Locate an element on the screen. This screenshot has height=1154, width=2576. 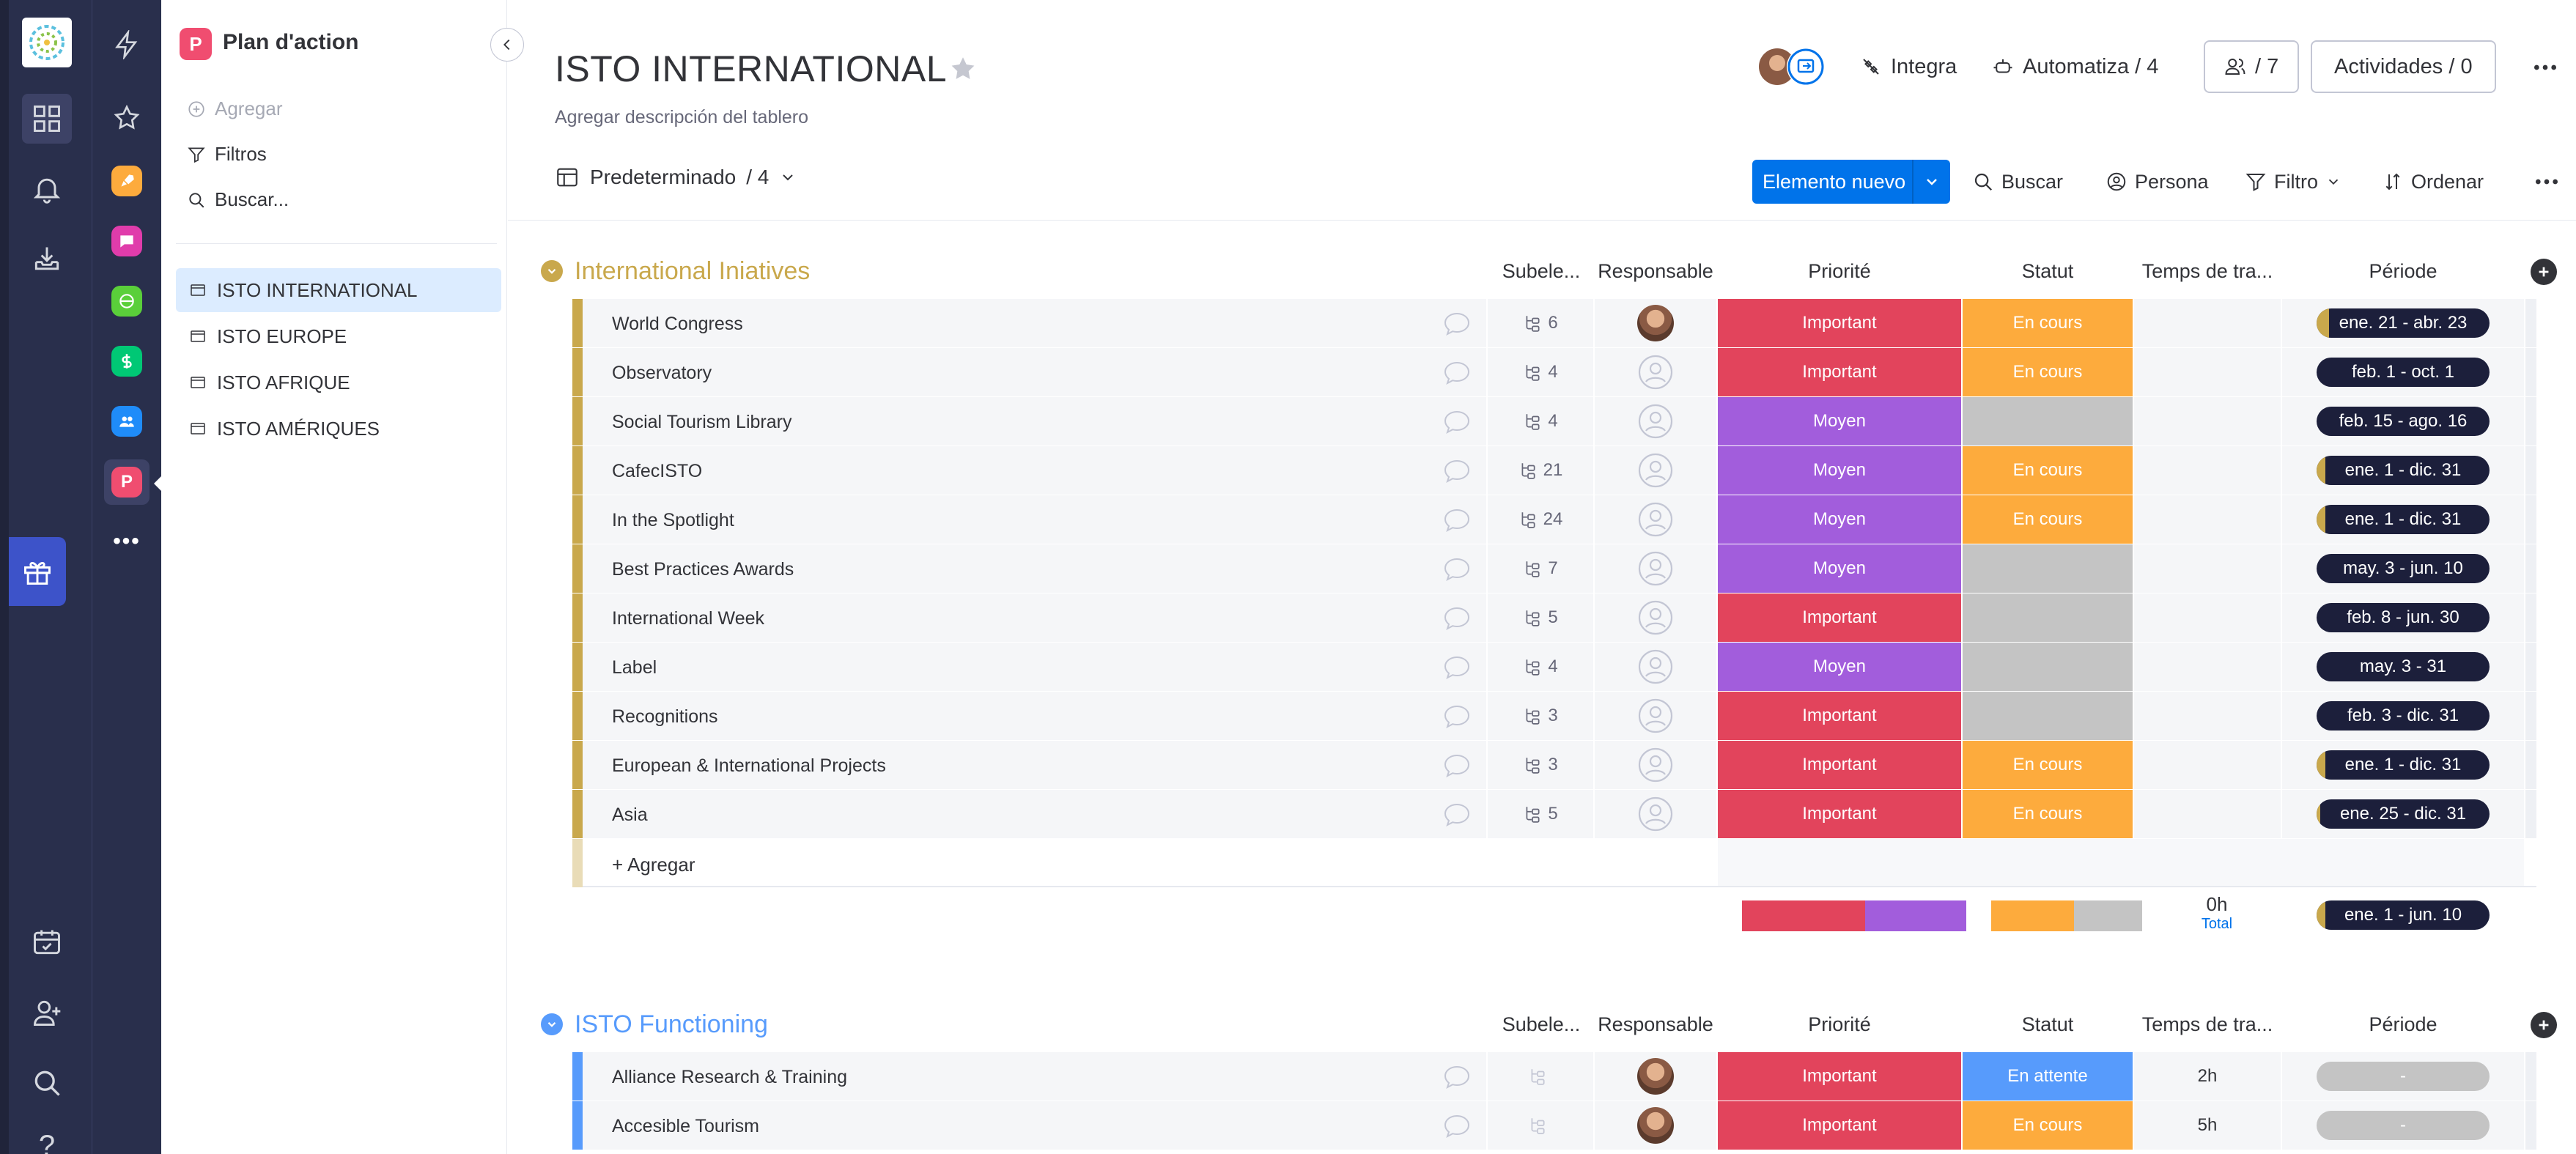
favorite-star-icon is located at coordinates (963, 68).